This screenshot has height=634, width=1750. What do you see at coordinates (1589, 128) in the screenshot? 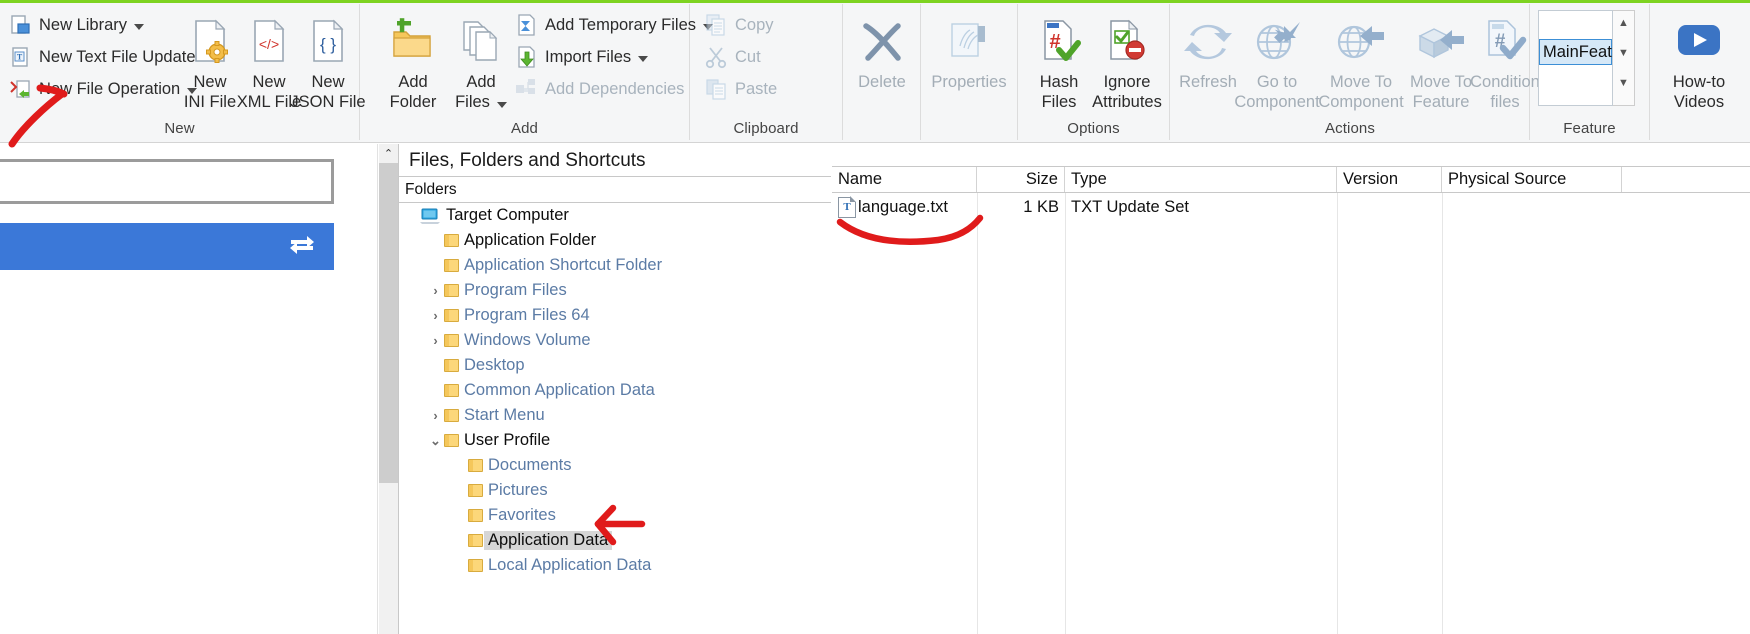
I see `ribbon-group-label-feature: Feature` at bounding box center [1589, 128].